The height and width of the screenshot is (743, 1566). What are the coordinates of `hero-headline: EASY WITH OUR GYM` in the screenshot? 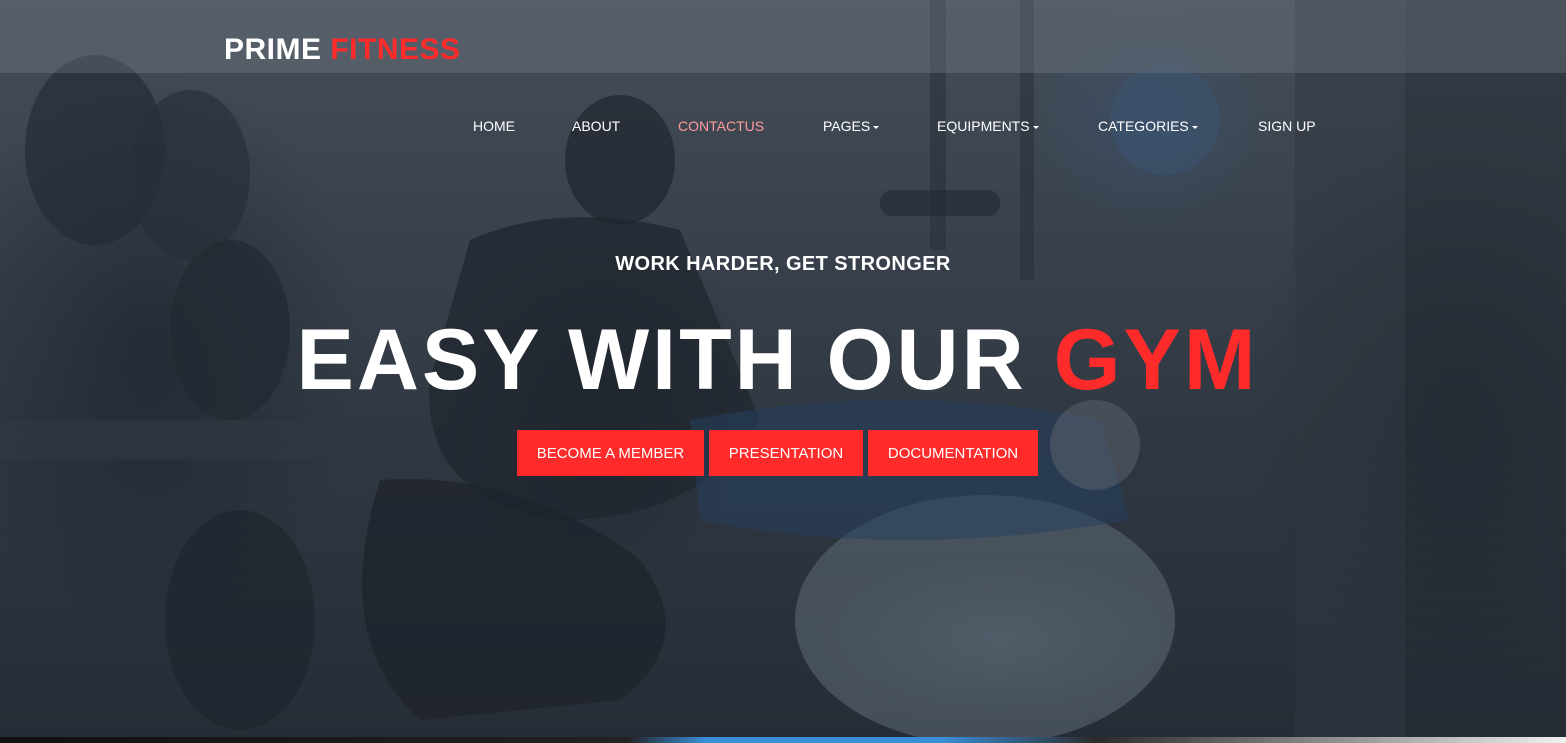 It's located at (777, 360).